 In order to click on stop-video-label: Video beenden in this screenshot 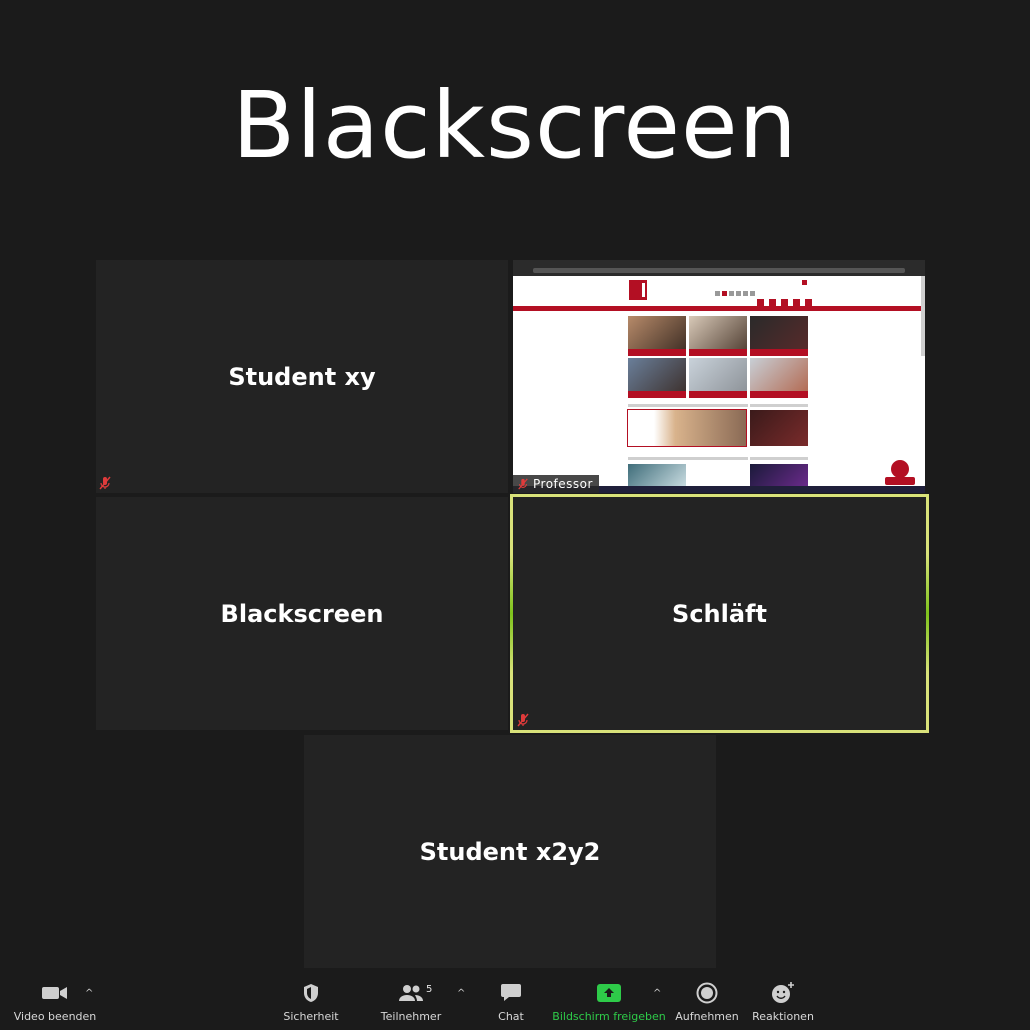, I will do `click(55, 1016)`.